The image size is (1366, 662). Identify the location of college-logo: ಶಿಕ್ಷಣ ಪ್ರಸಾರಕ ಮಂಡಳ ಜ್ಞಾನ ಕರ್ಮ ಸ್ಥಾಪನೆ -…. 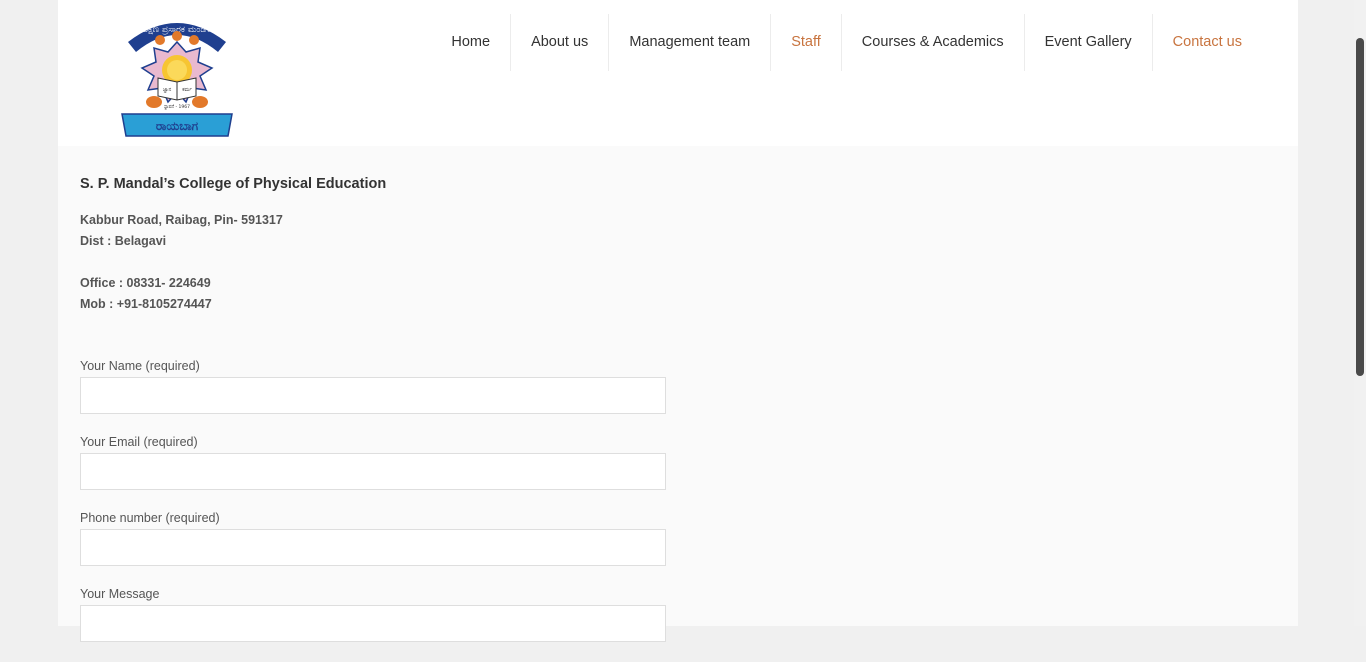
(177, 77).